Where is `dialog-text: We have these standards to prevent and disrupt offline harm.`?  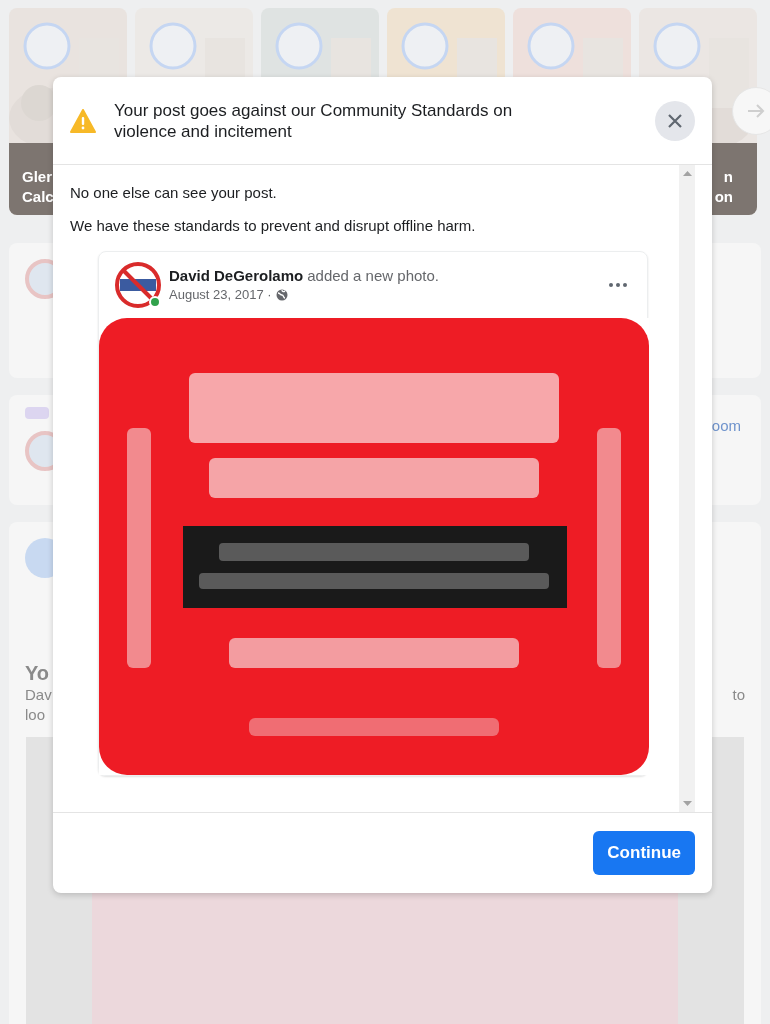 dialog-text: We have these standards to prevent and disrupt offline harm. is located at coordinates (273, 226).